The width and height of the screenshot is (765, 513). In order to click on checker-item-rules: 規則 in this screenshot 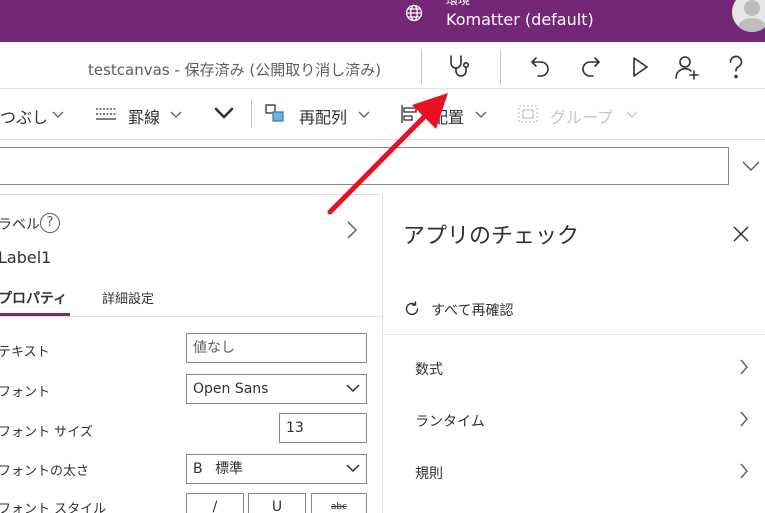, I will do `click(574, 472)`.